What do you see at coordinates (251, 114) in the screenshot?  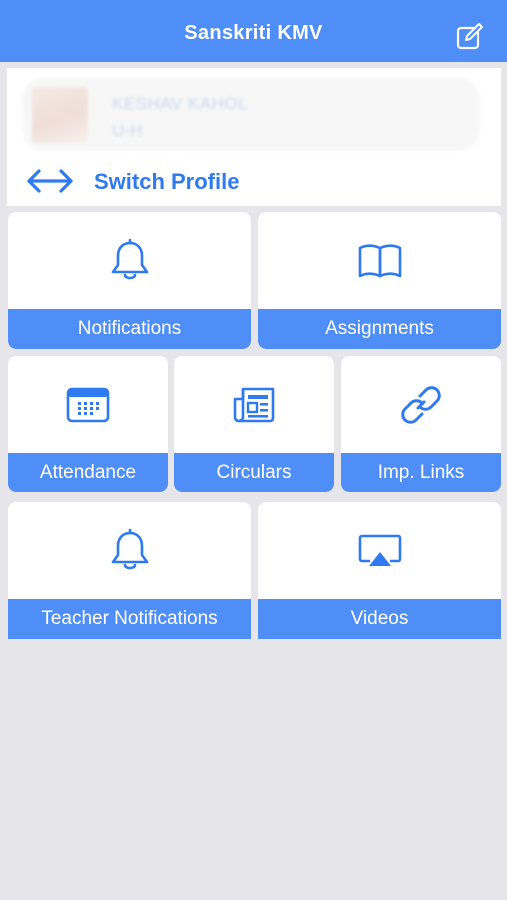 I see `profile-summary: KESHAV KAHOL U-H` at bounding box center [251, 114].